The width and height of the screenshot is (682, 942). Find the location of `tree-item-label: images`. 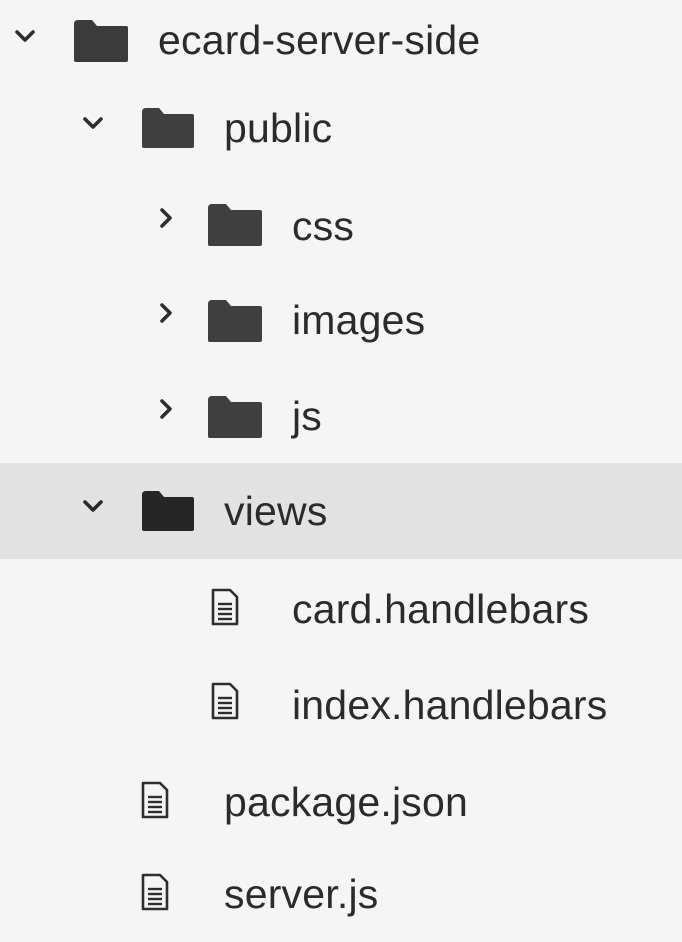

tree-item-label: images is located at coordinates (359, 320).